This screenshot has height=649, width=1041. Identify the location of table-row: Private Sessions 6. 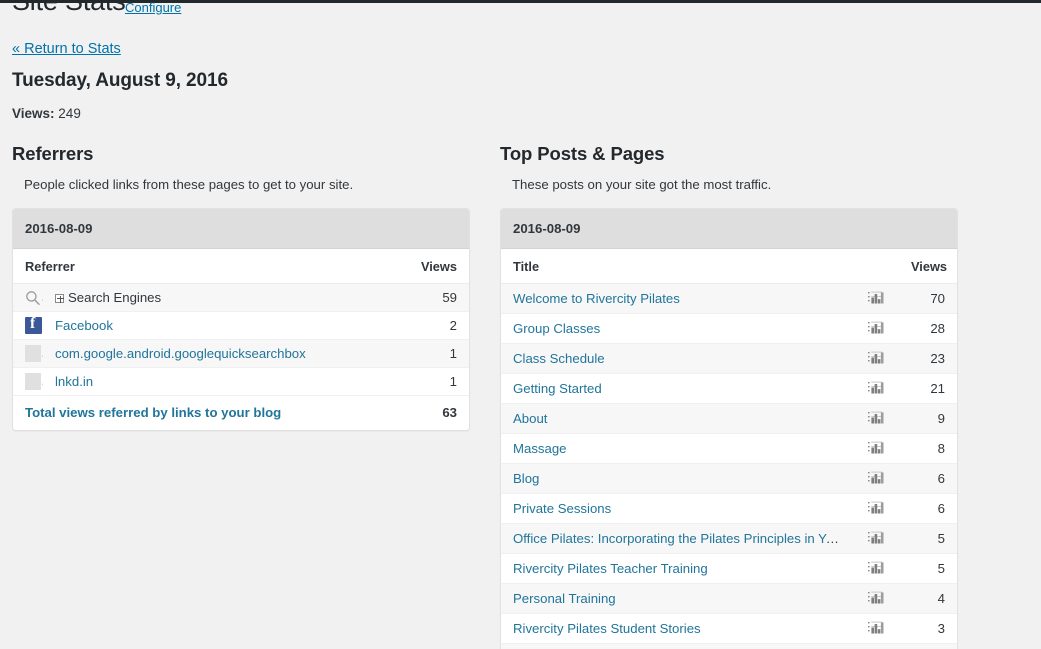
(729, 508).